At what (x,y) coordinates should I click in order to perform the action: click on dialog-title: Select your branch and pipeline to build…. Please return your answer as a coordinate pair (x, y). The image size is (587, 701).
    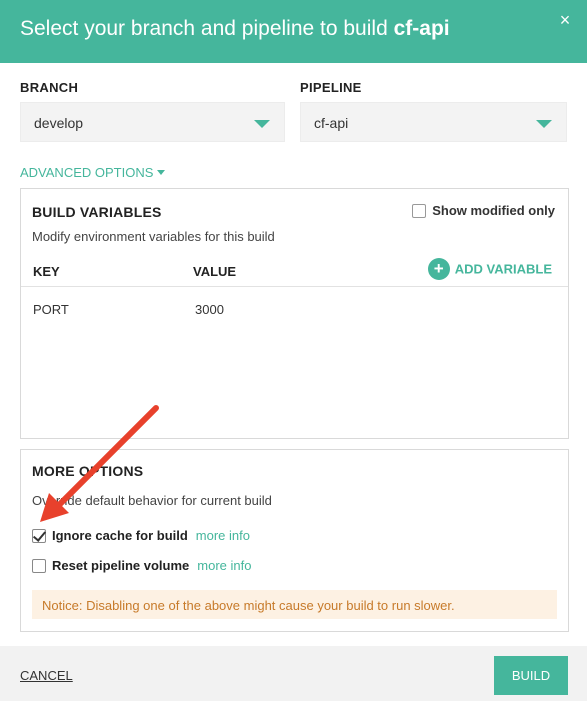
    Looking at the image, I should click on (235, 29).